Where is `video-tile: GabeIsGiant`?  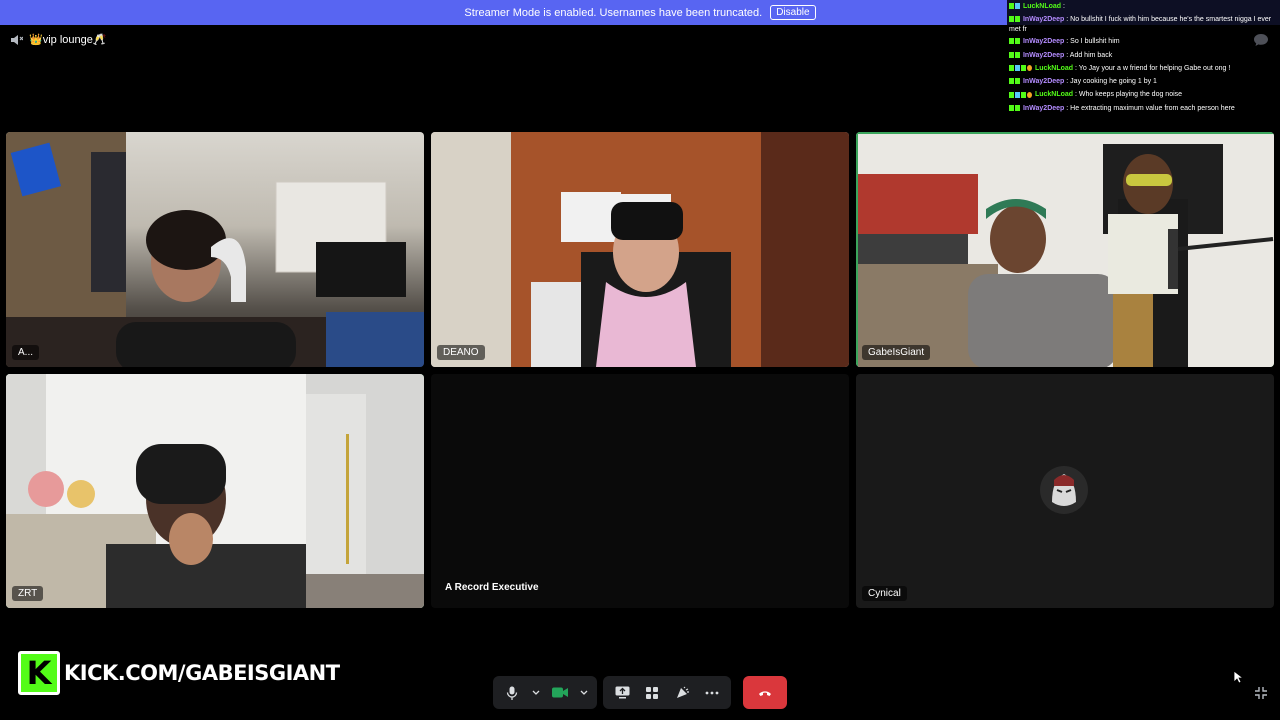 video-tile: GabeIsGiant is located at coordinates (1065, 249).